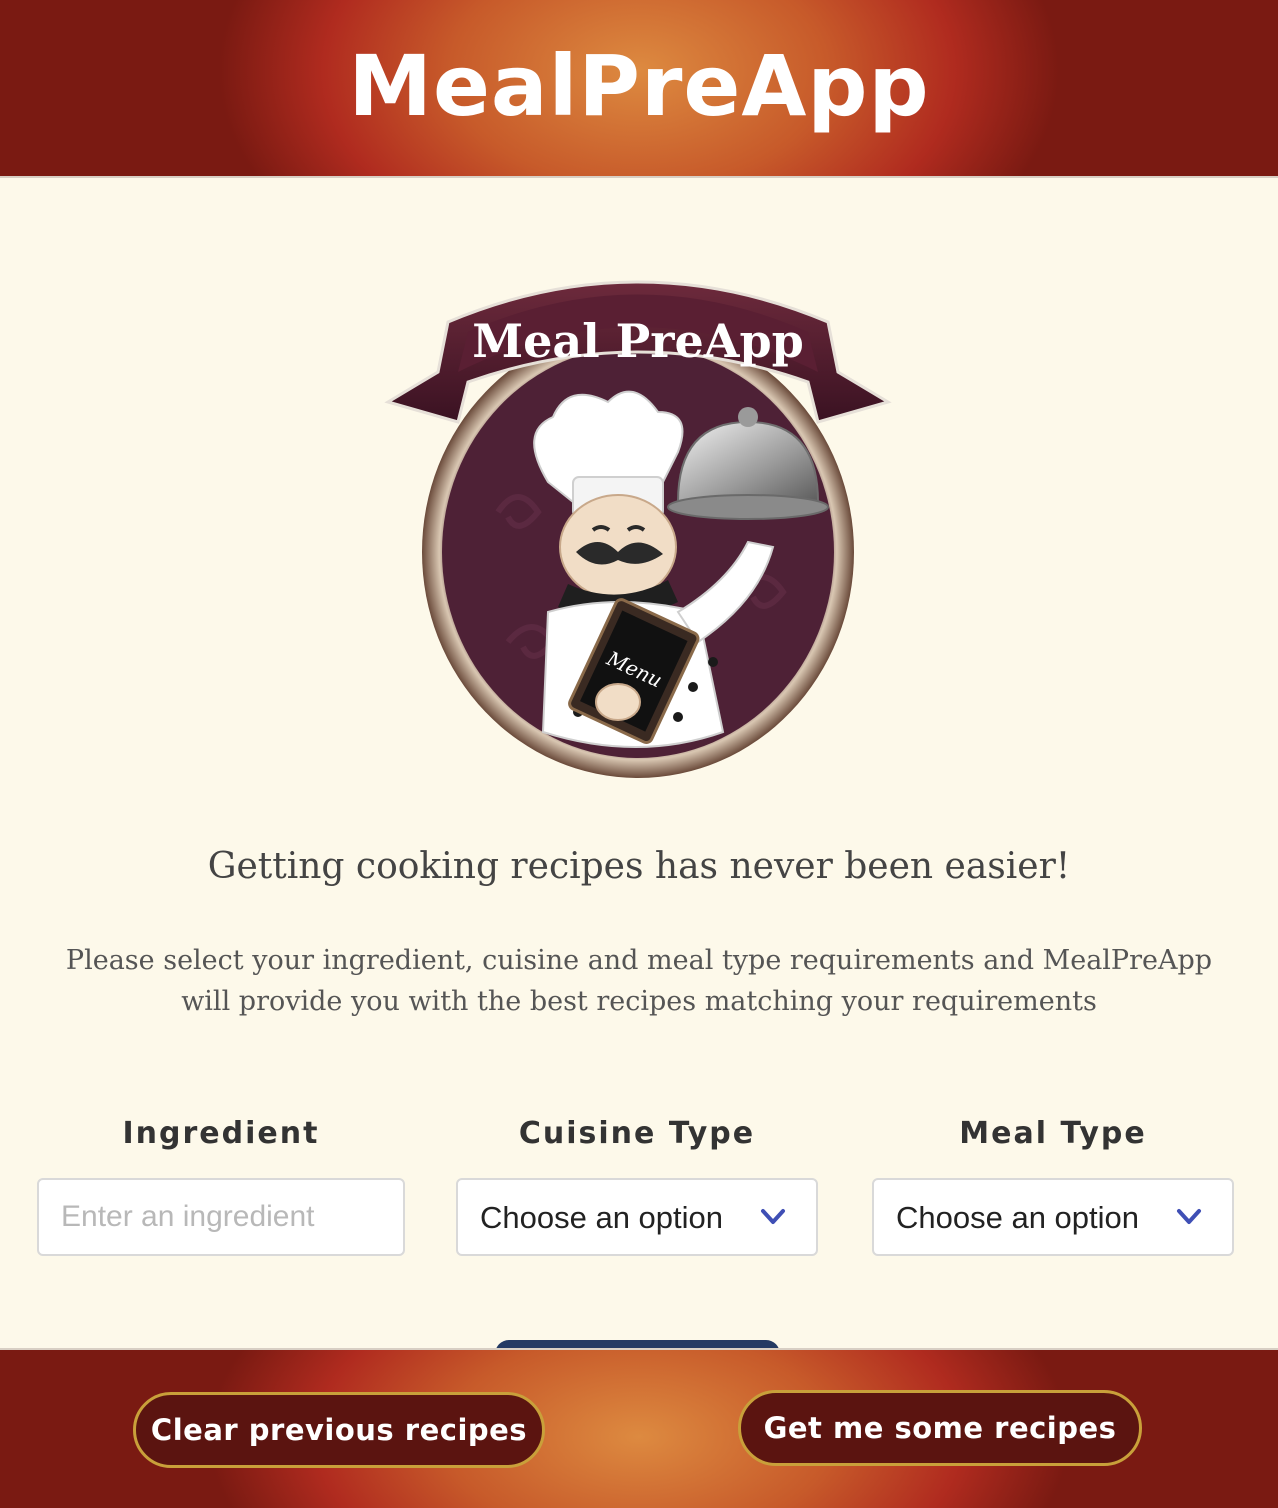  I want to click on clear-recipes-button: Clear previous recipes, so click(339, 1430).